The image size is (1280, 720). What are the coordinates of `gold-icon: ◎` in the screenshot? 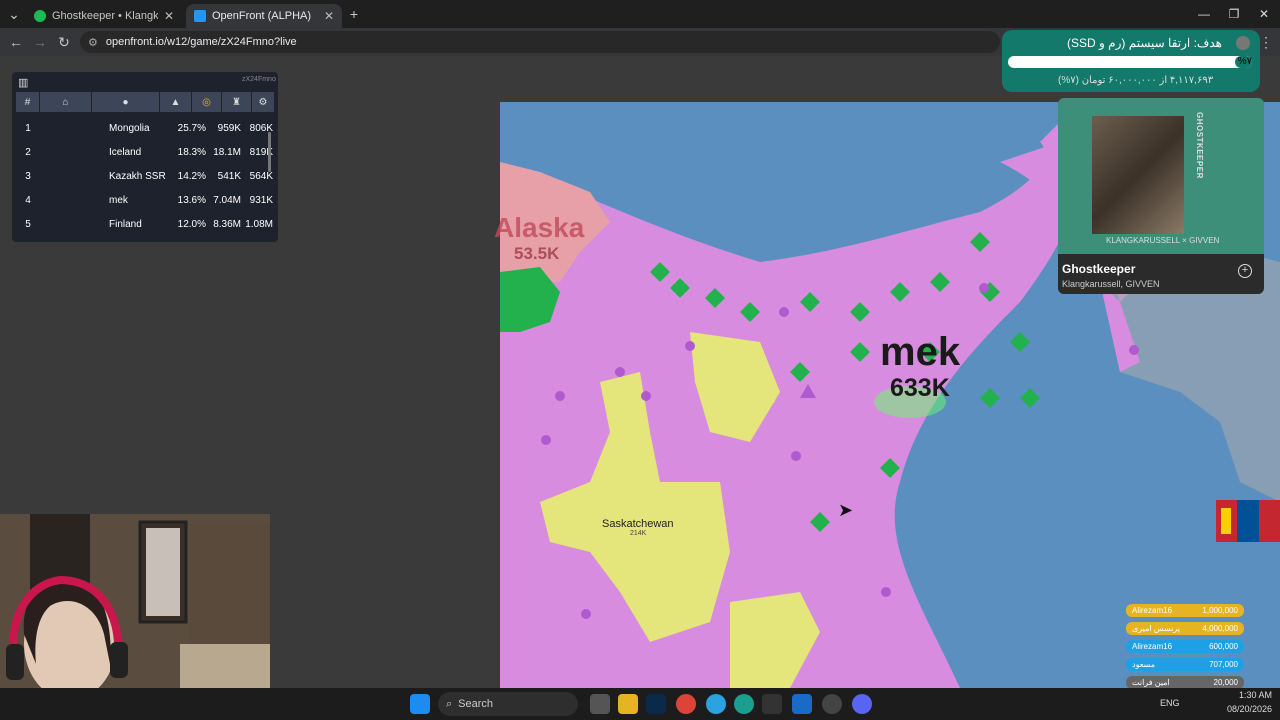 It's located at (207, 102).